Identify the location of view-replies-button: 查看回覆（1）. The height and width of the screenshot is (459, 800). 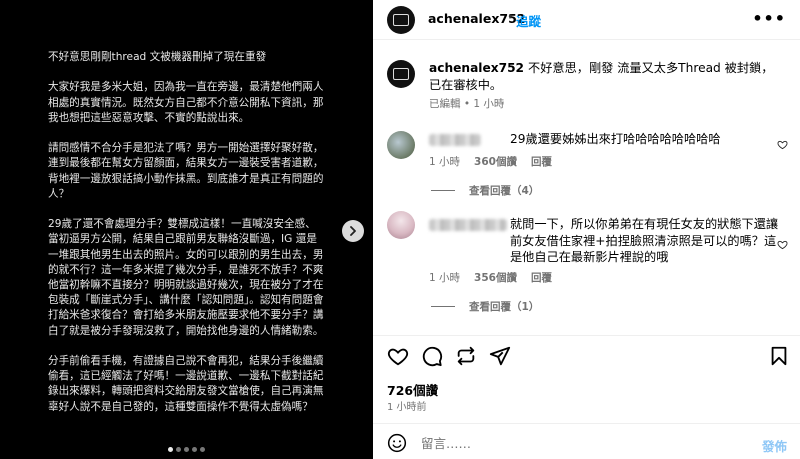
(485, 306).